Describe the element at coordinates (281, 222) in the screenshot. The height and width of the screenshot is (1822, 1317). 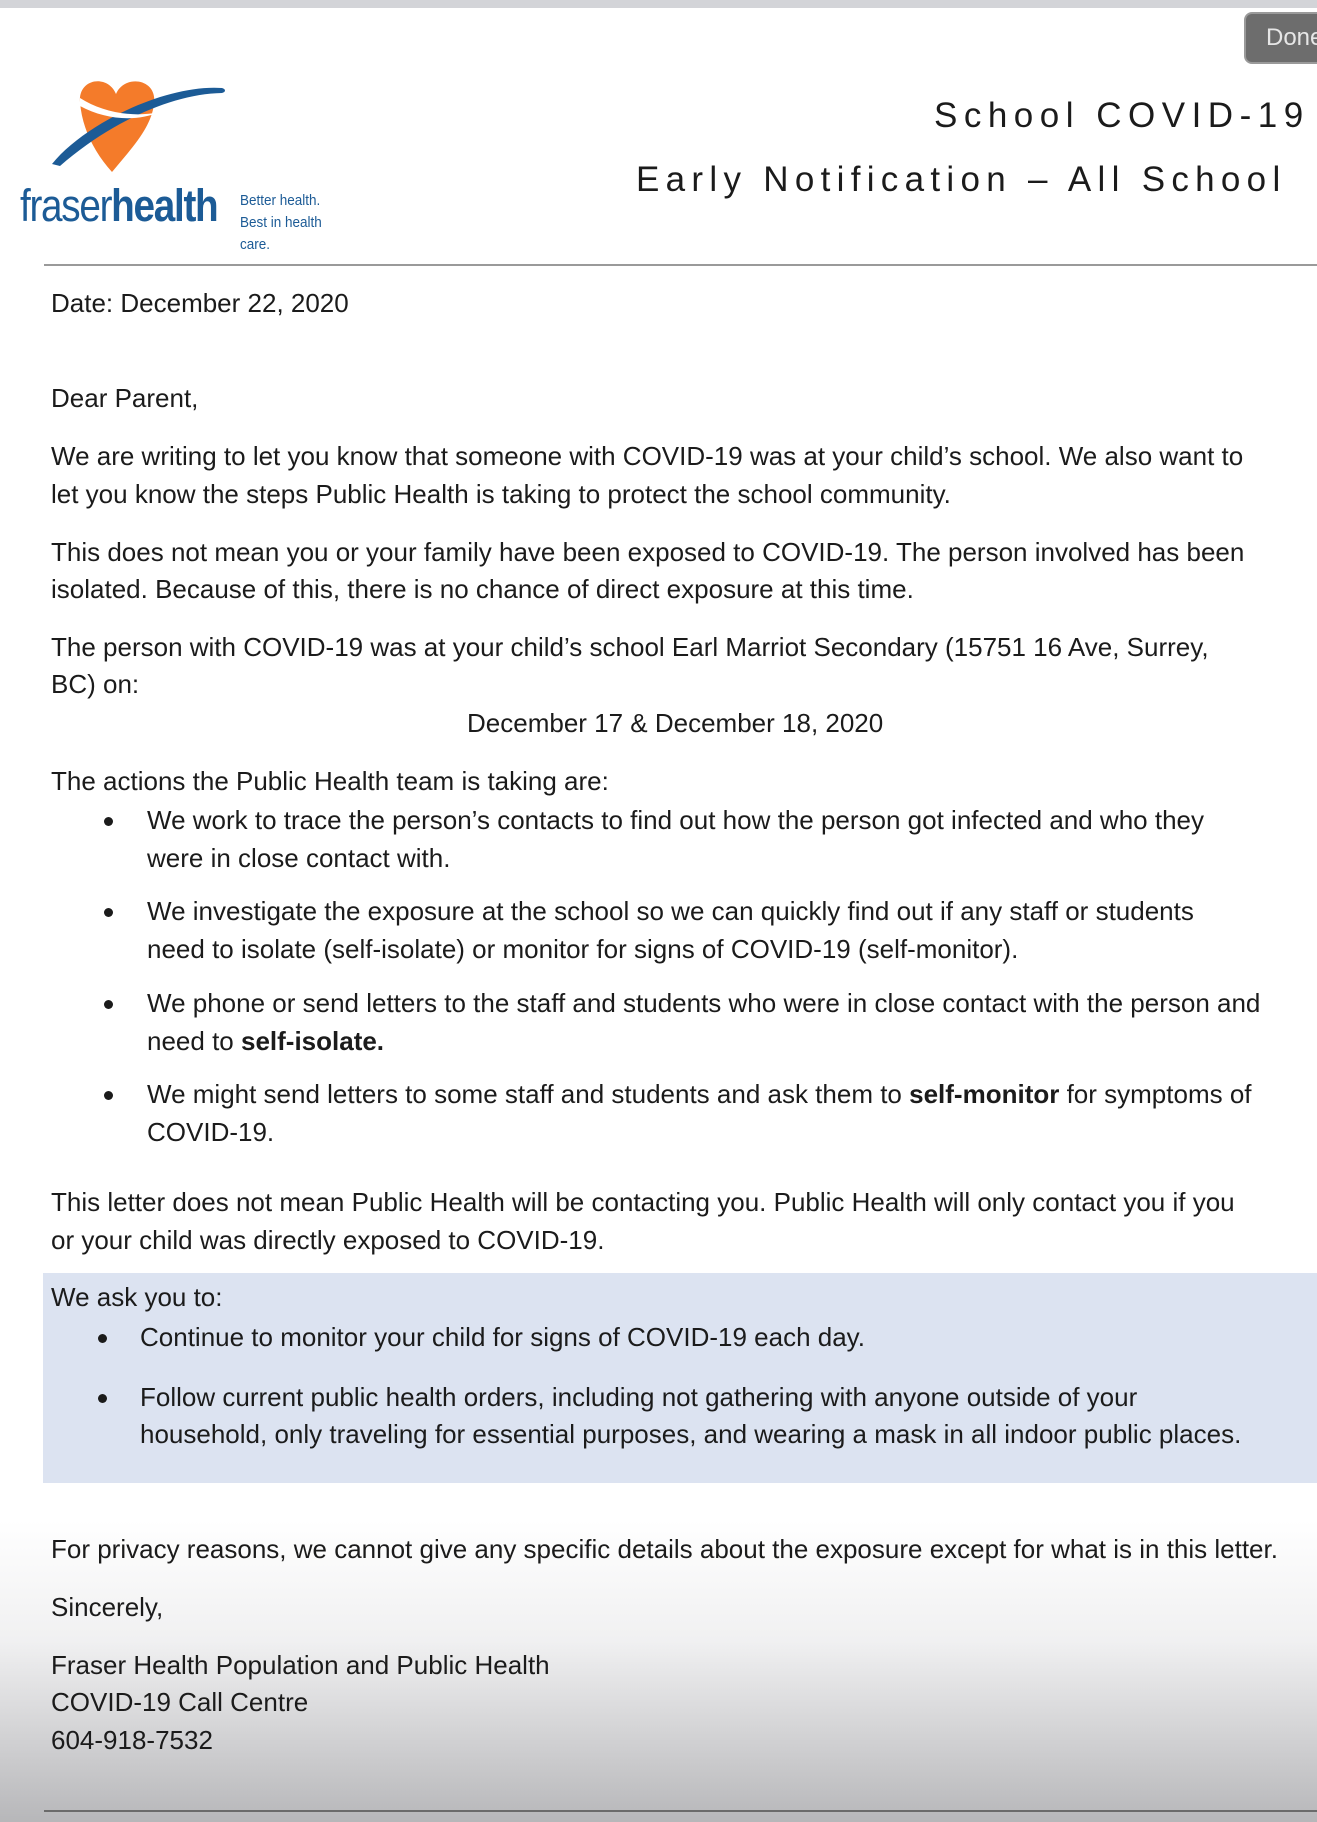
I see `logo-tagline: Better health. Best in health care.` at that location.